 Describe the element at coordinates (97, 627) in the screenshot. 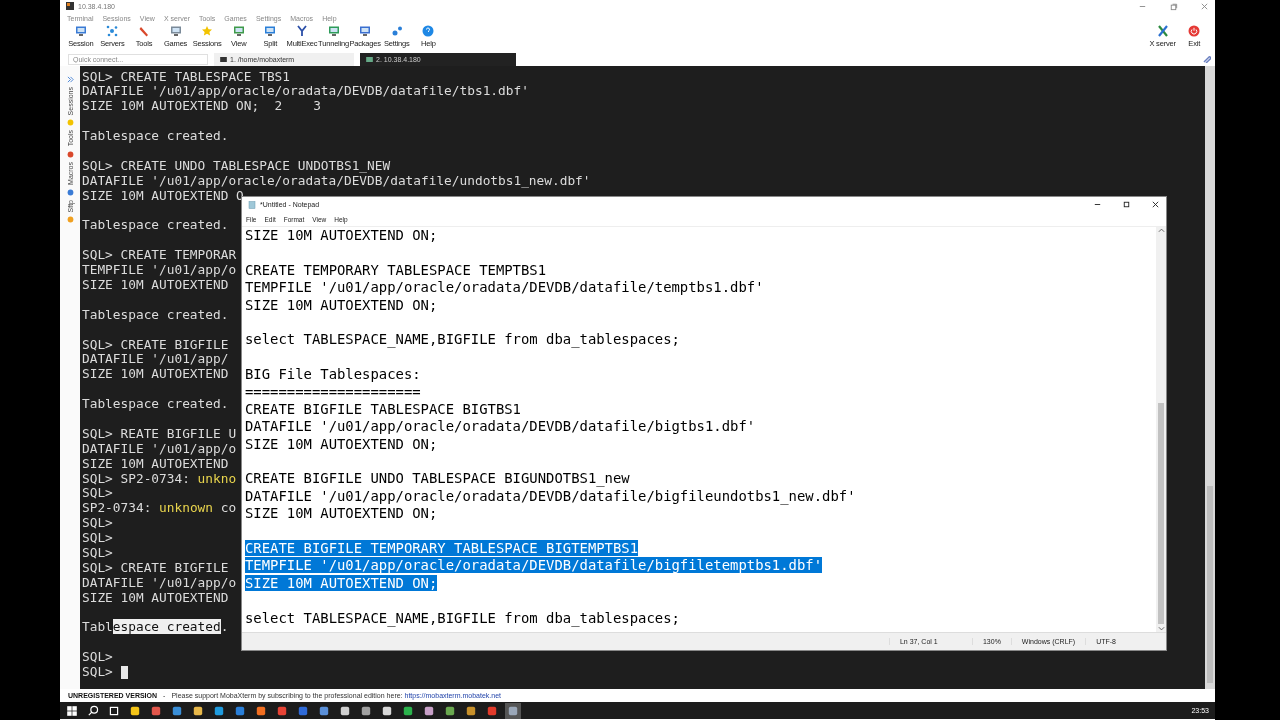

I see `terminal-text: Tabl` at that location.